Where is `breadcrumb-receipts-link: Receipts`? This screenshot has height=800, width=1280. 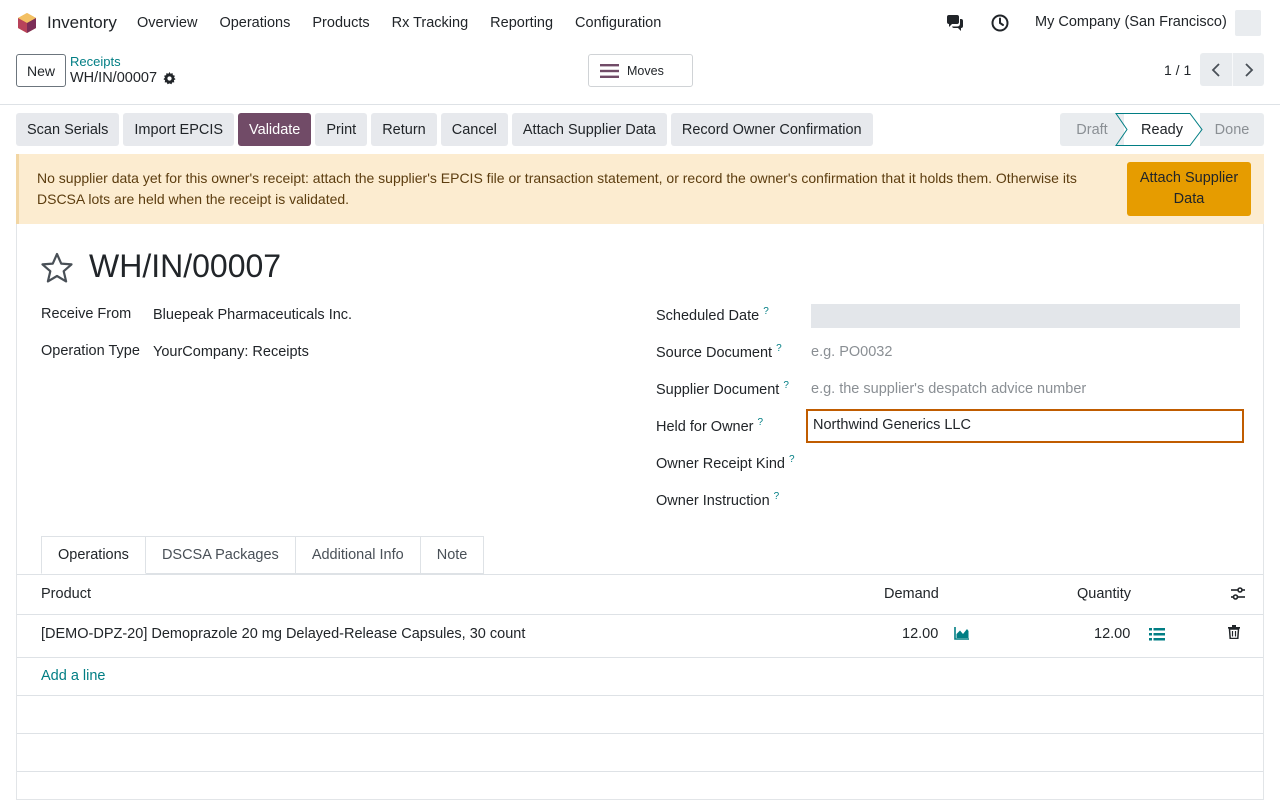
breadcrumb-receipts-link: Receipts is located at coordinates (95, 61).